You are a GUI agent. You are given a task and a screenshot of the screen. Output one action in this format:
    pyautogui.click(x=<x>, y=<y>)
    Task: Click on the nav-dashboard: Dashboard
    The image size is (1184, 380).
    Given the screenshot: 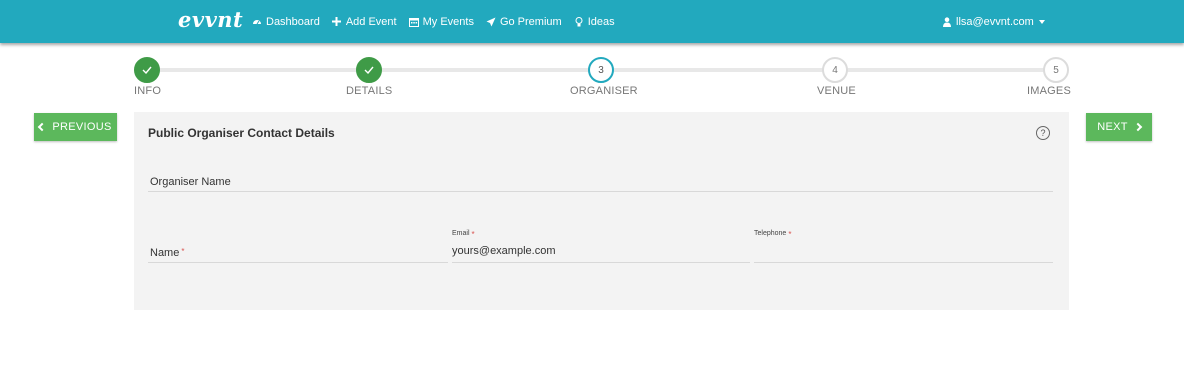 What is the action you would take?
    pyautogui.click(x=286, y=22)
    